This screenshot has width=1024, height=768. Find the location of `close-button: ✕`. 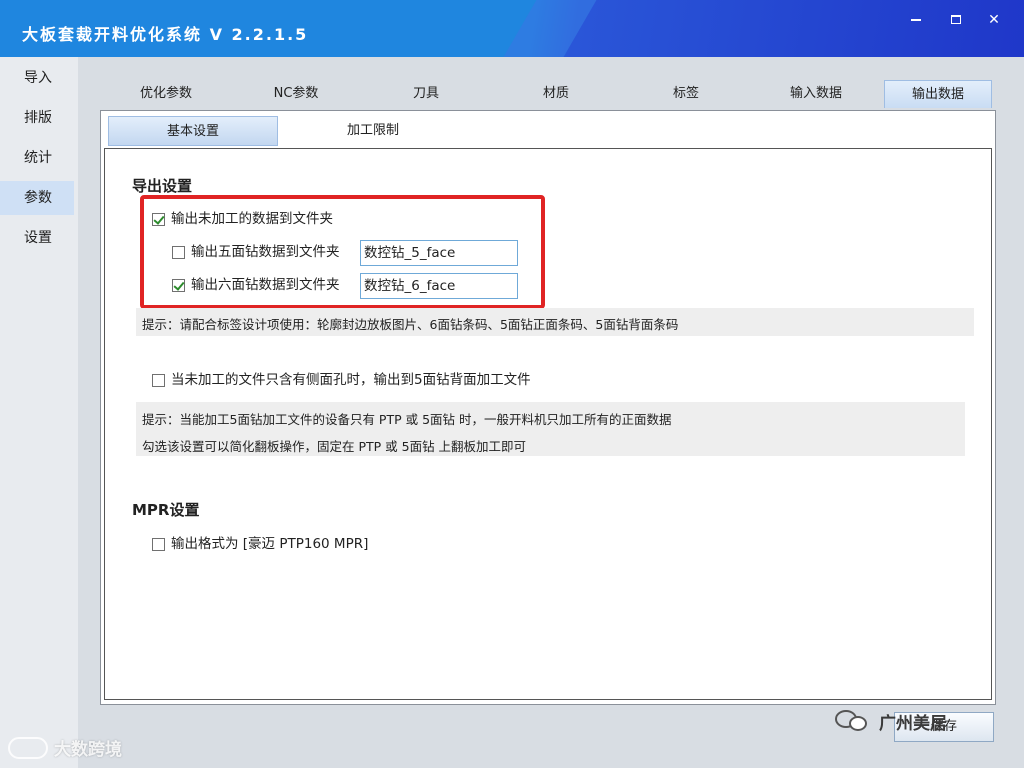

close-button: ✕ is located at coordinates (994, 20).